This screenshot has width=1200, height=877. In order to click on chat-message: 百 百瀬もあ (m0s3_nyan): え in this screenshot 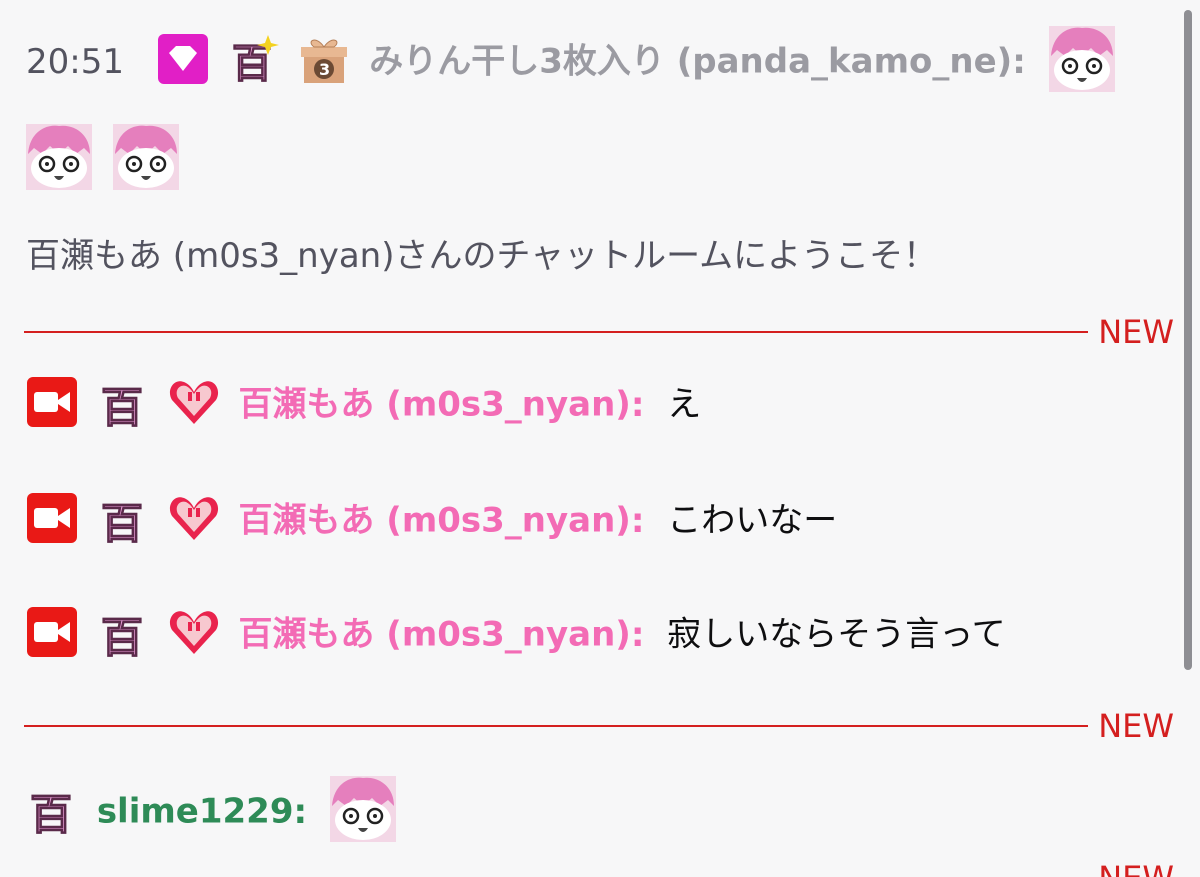, I will do `click(598, 404)`.